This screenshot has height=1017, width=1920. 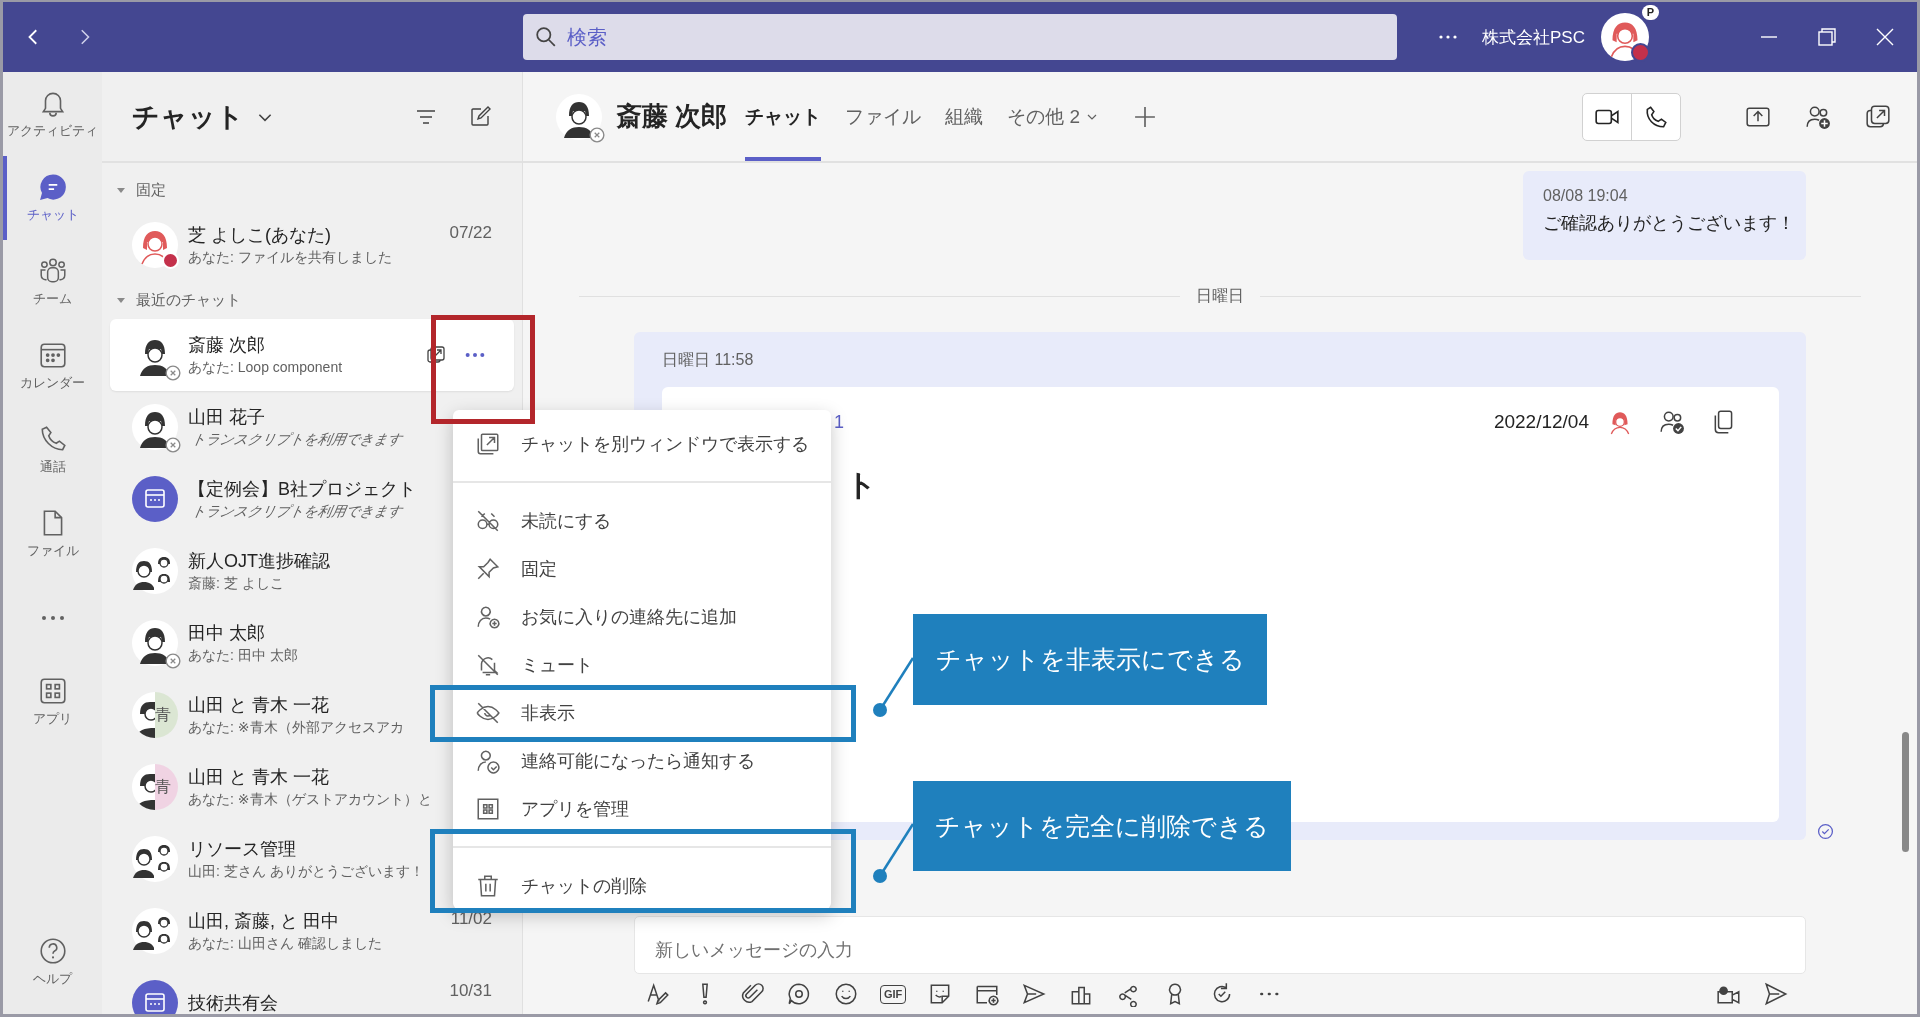 What do you see at coordinates (470, 991) in the screenshot?
I see `chat-date: 10/31` at bounding box center [470, 991].